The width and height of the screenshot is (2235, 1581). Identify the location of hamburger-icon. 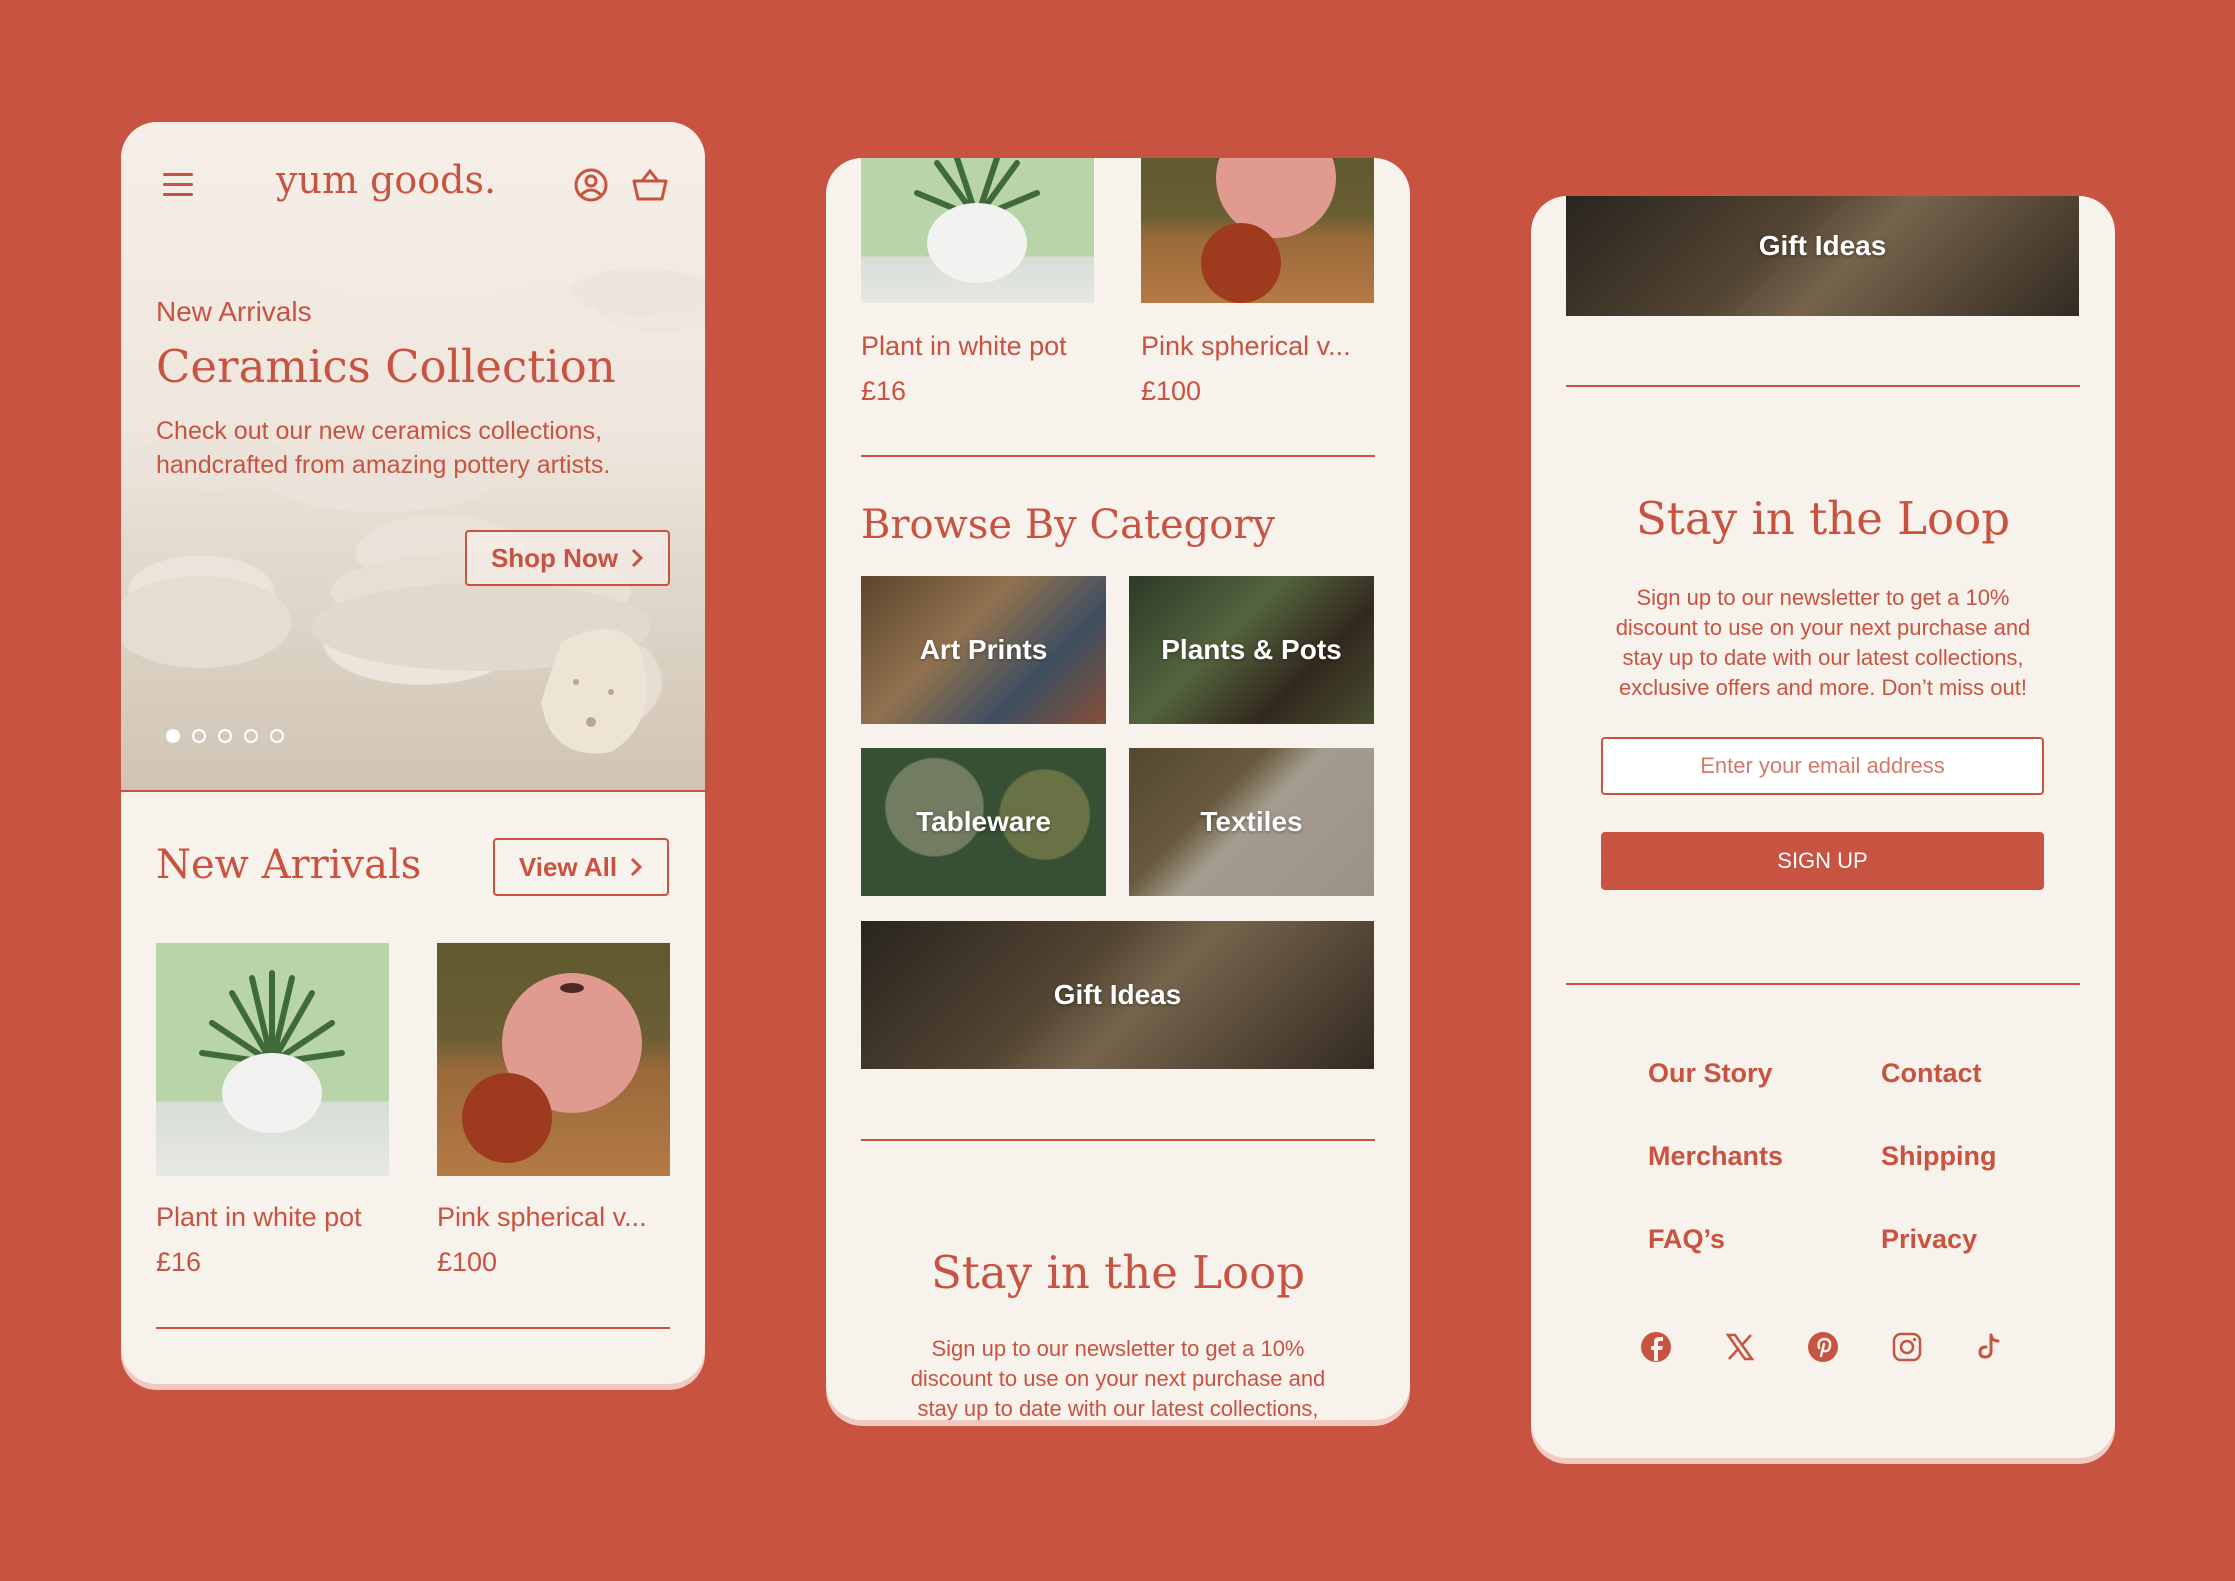
(178, 184).